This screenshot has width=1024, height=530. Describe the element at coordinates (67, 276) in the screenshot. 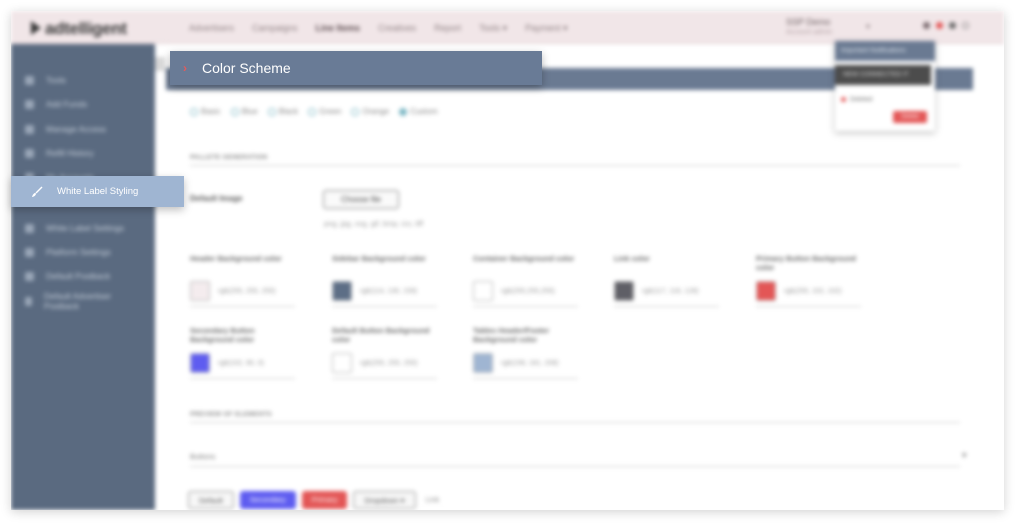

I see `sidebar-item-default-postback: Default Postback` at that location.